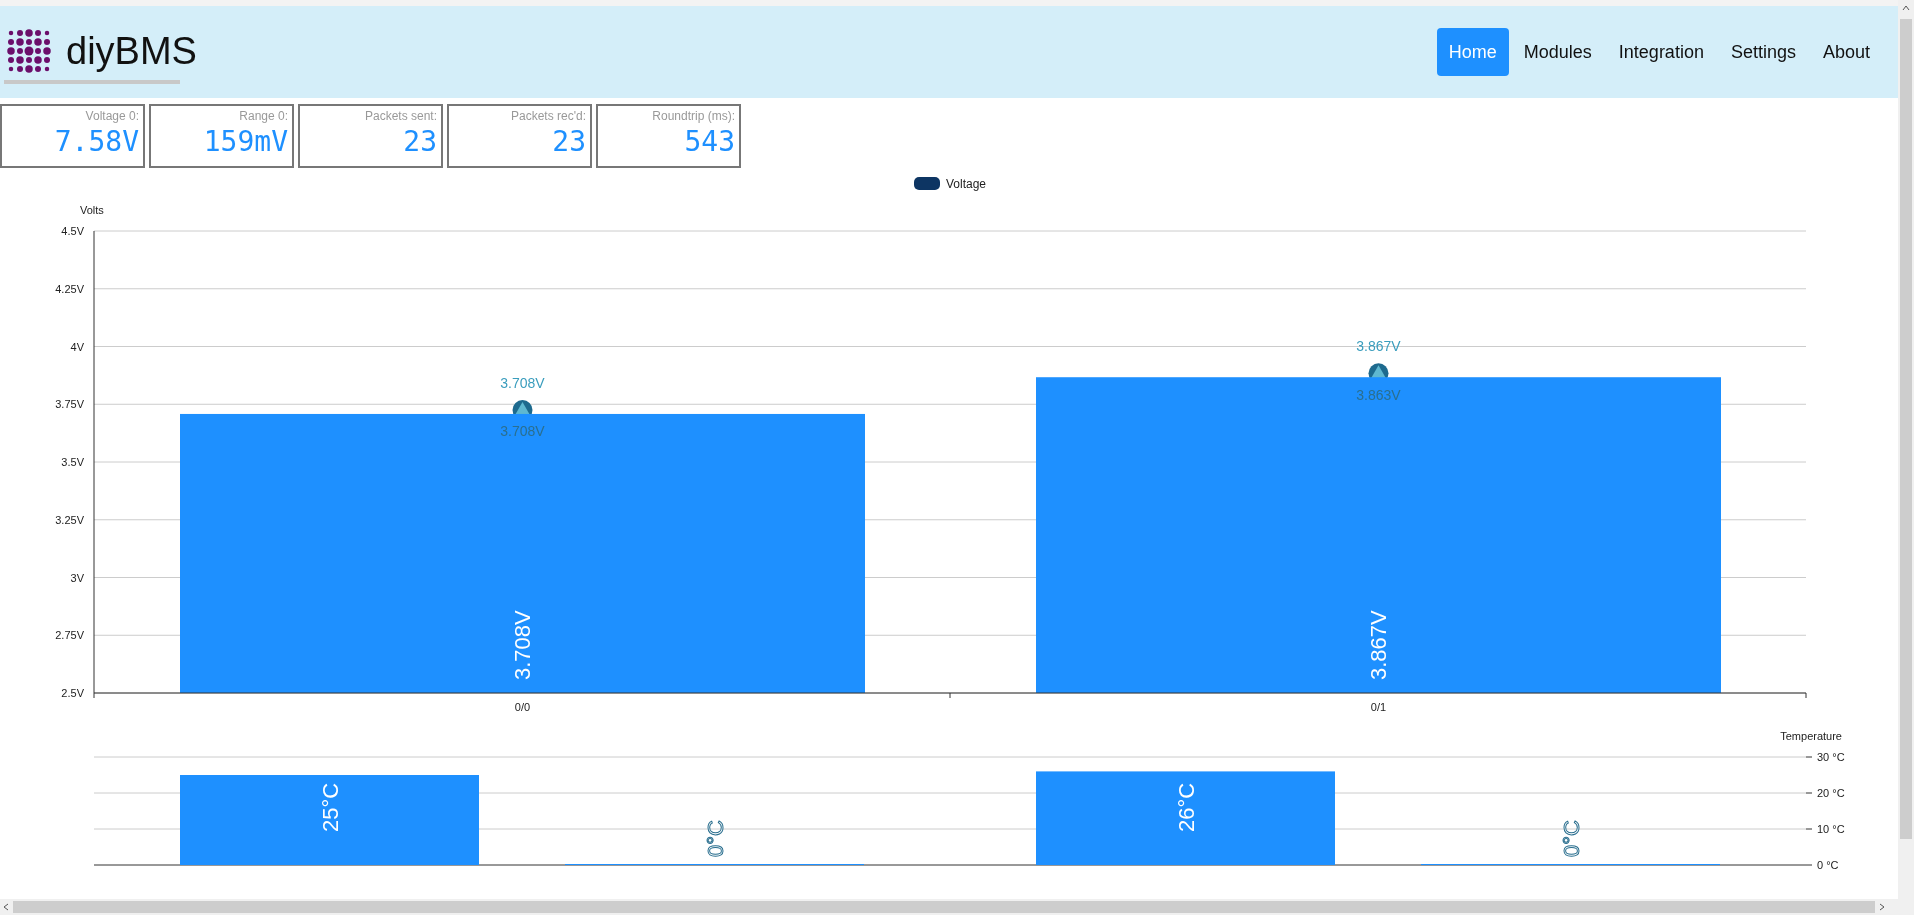  What do you see at coordinates (548, 116) in the screenshot?
I see `stat-label: Packets rec'd:` at bounding box center [548, 116].